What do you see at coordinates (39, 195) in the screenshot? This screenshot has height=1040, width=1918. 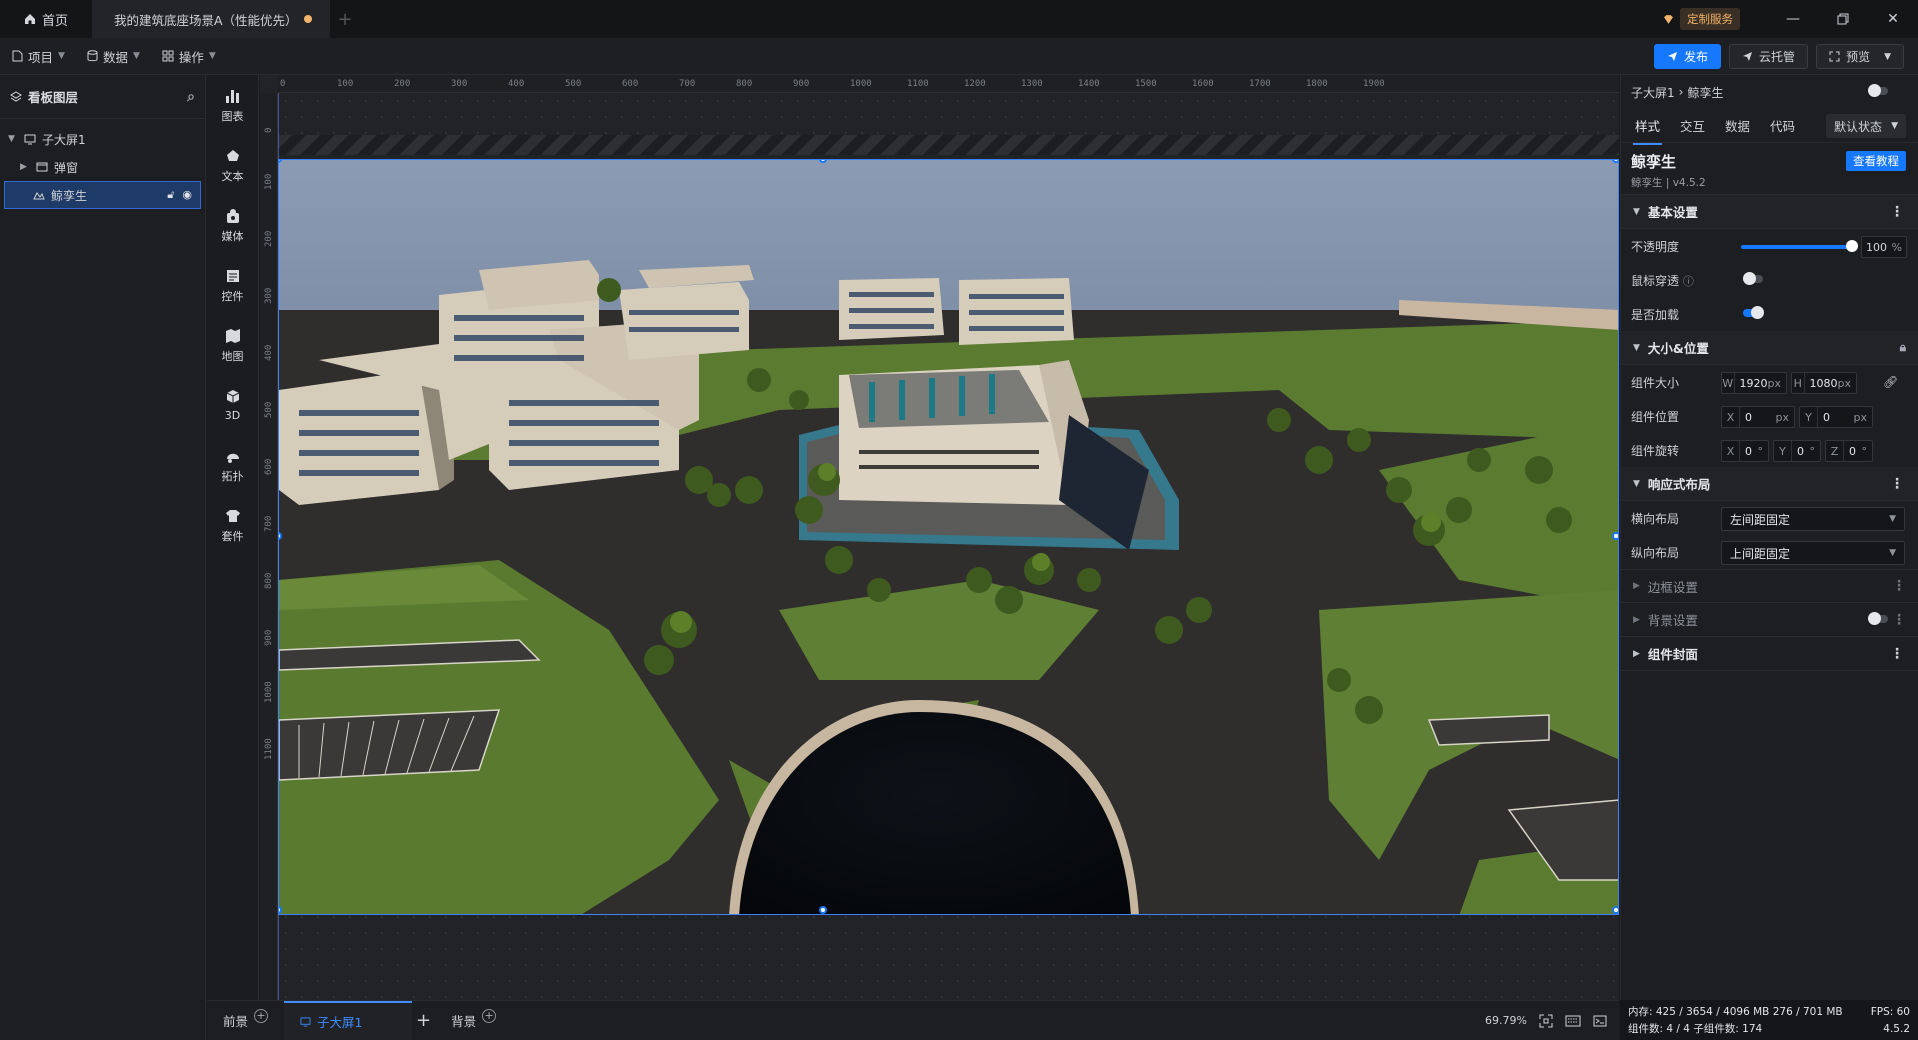 I see `twin-icon` at bounding box center [39, 195].